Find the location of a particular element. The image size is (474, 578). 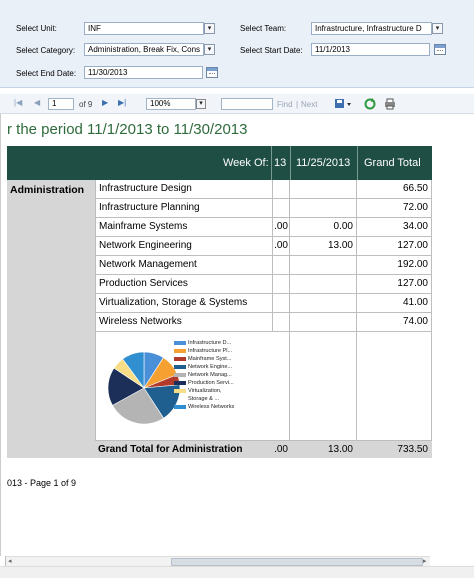

unit-dropdown-icon: ▾ is located at coordinates (209, 28).